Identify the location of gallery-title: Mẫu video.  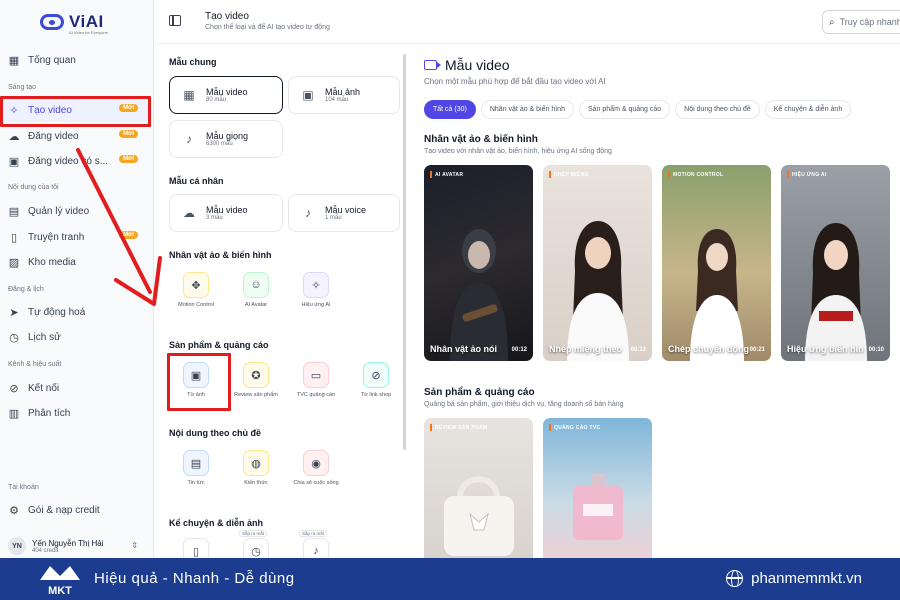
(467, 65).